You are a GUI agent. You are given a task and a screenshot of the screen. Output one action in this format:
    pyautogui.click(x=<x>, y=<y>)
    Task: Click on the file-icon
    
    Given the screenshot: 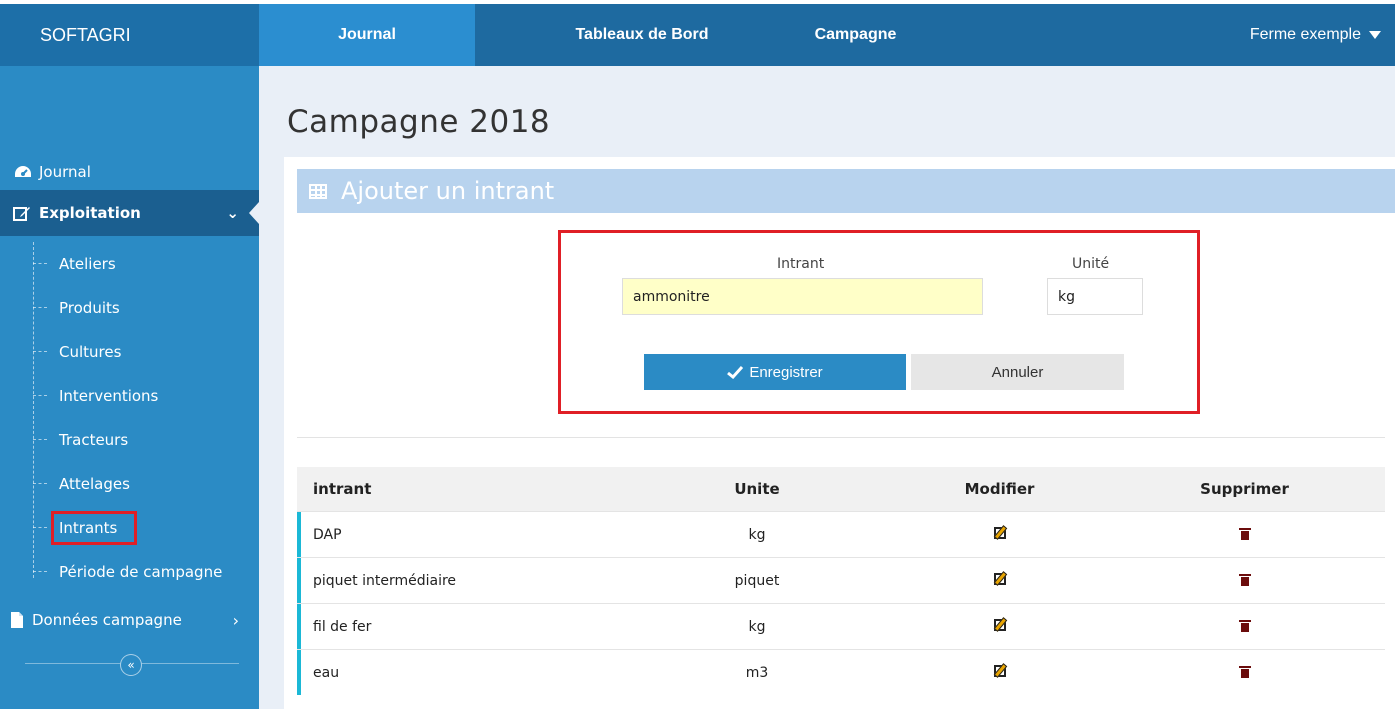 What is the action you would take?
    pyautogui.click(x=17, y=620)
    